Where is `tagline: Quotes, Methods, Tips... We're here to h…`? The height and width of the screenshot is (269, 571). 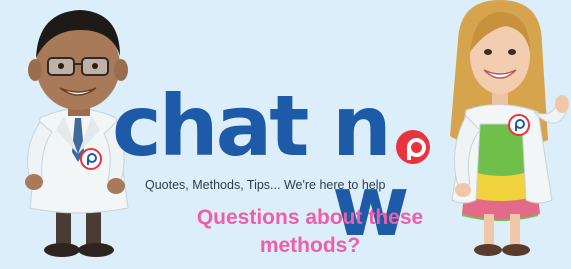 tagline: Quotes, Methods, Tips... We're here to h… is located at coordinates (265, 185).